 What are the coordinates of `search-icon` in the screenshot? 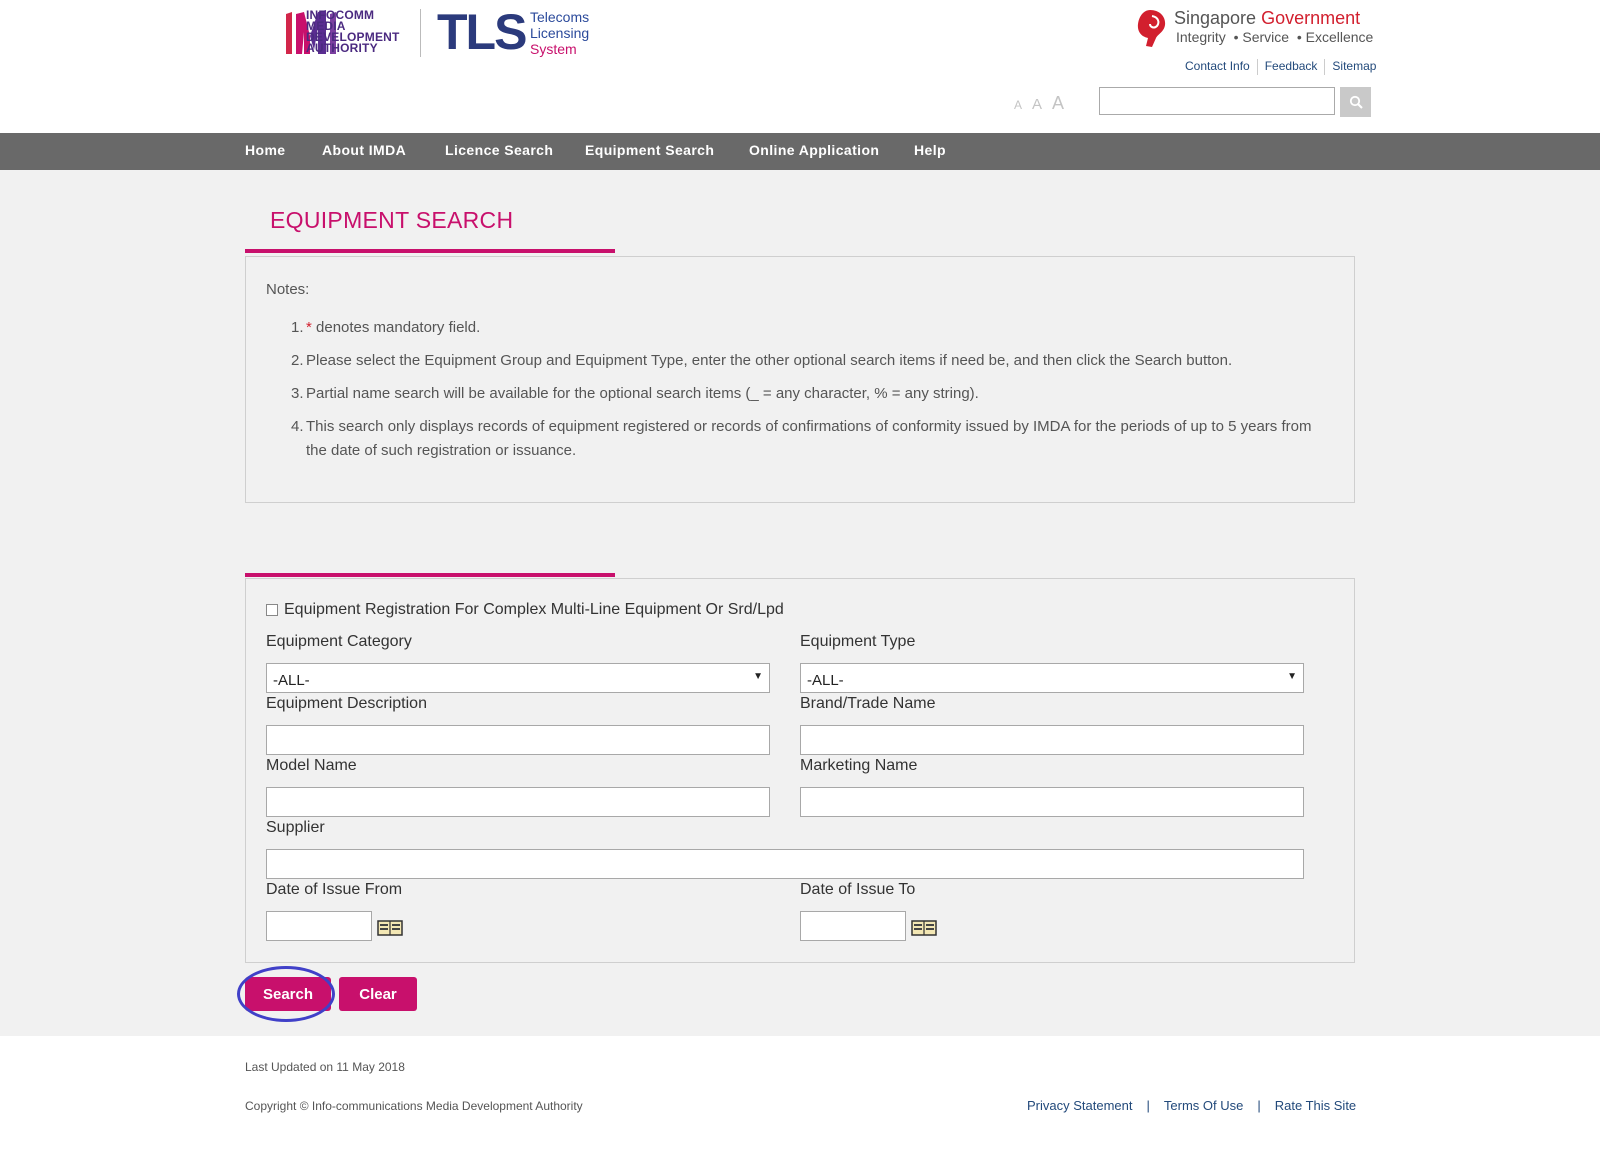 It's located at (1356, 102).